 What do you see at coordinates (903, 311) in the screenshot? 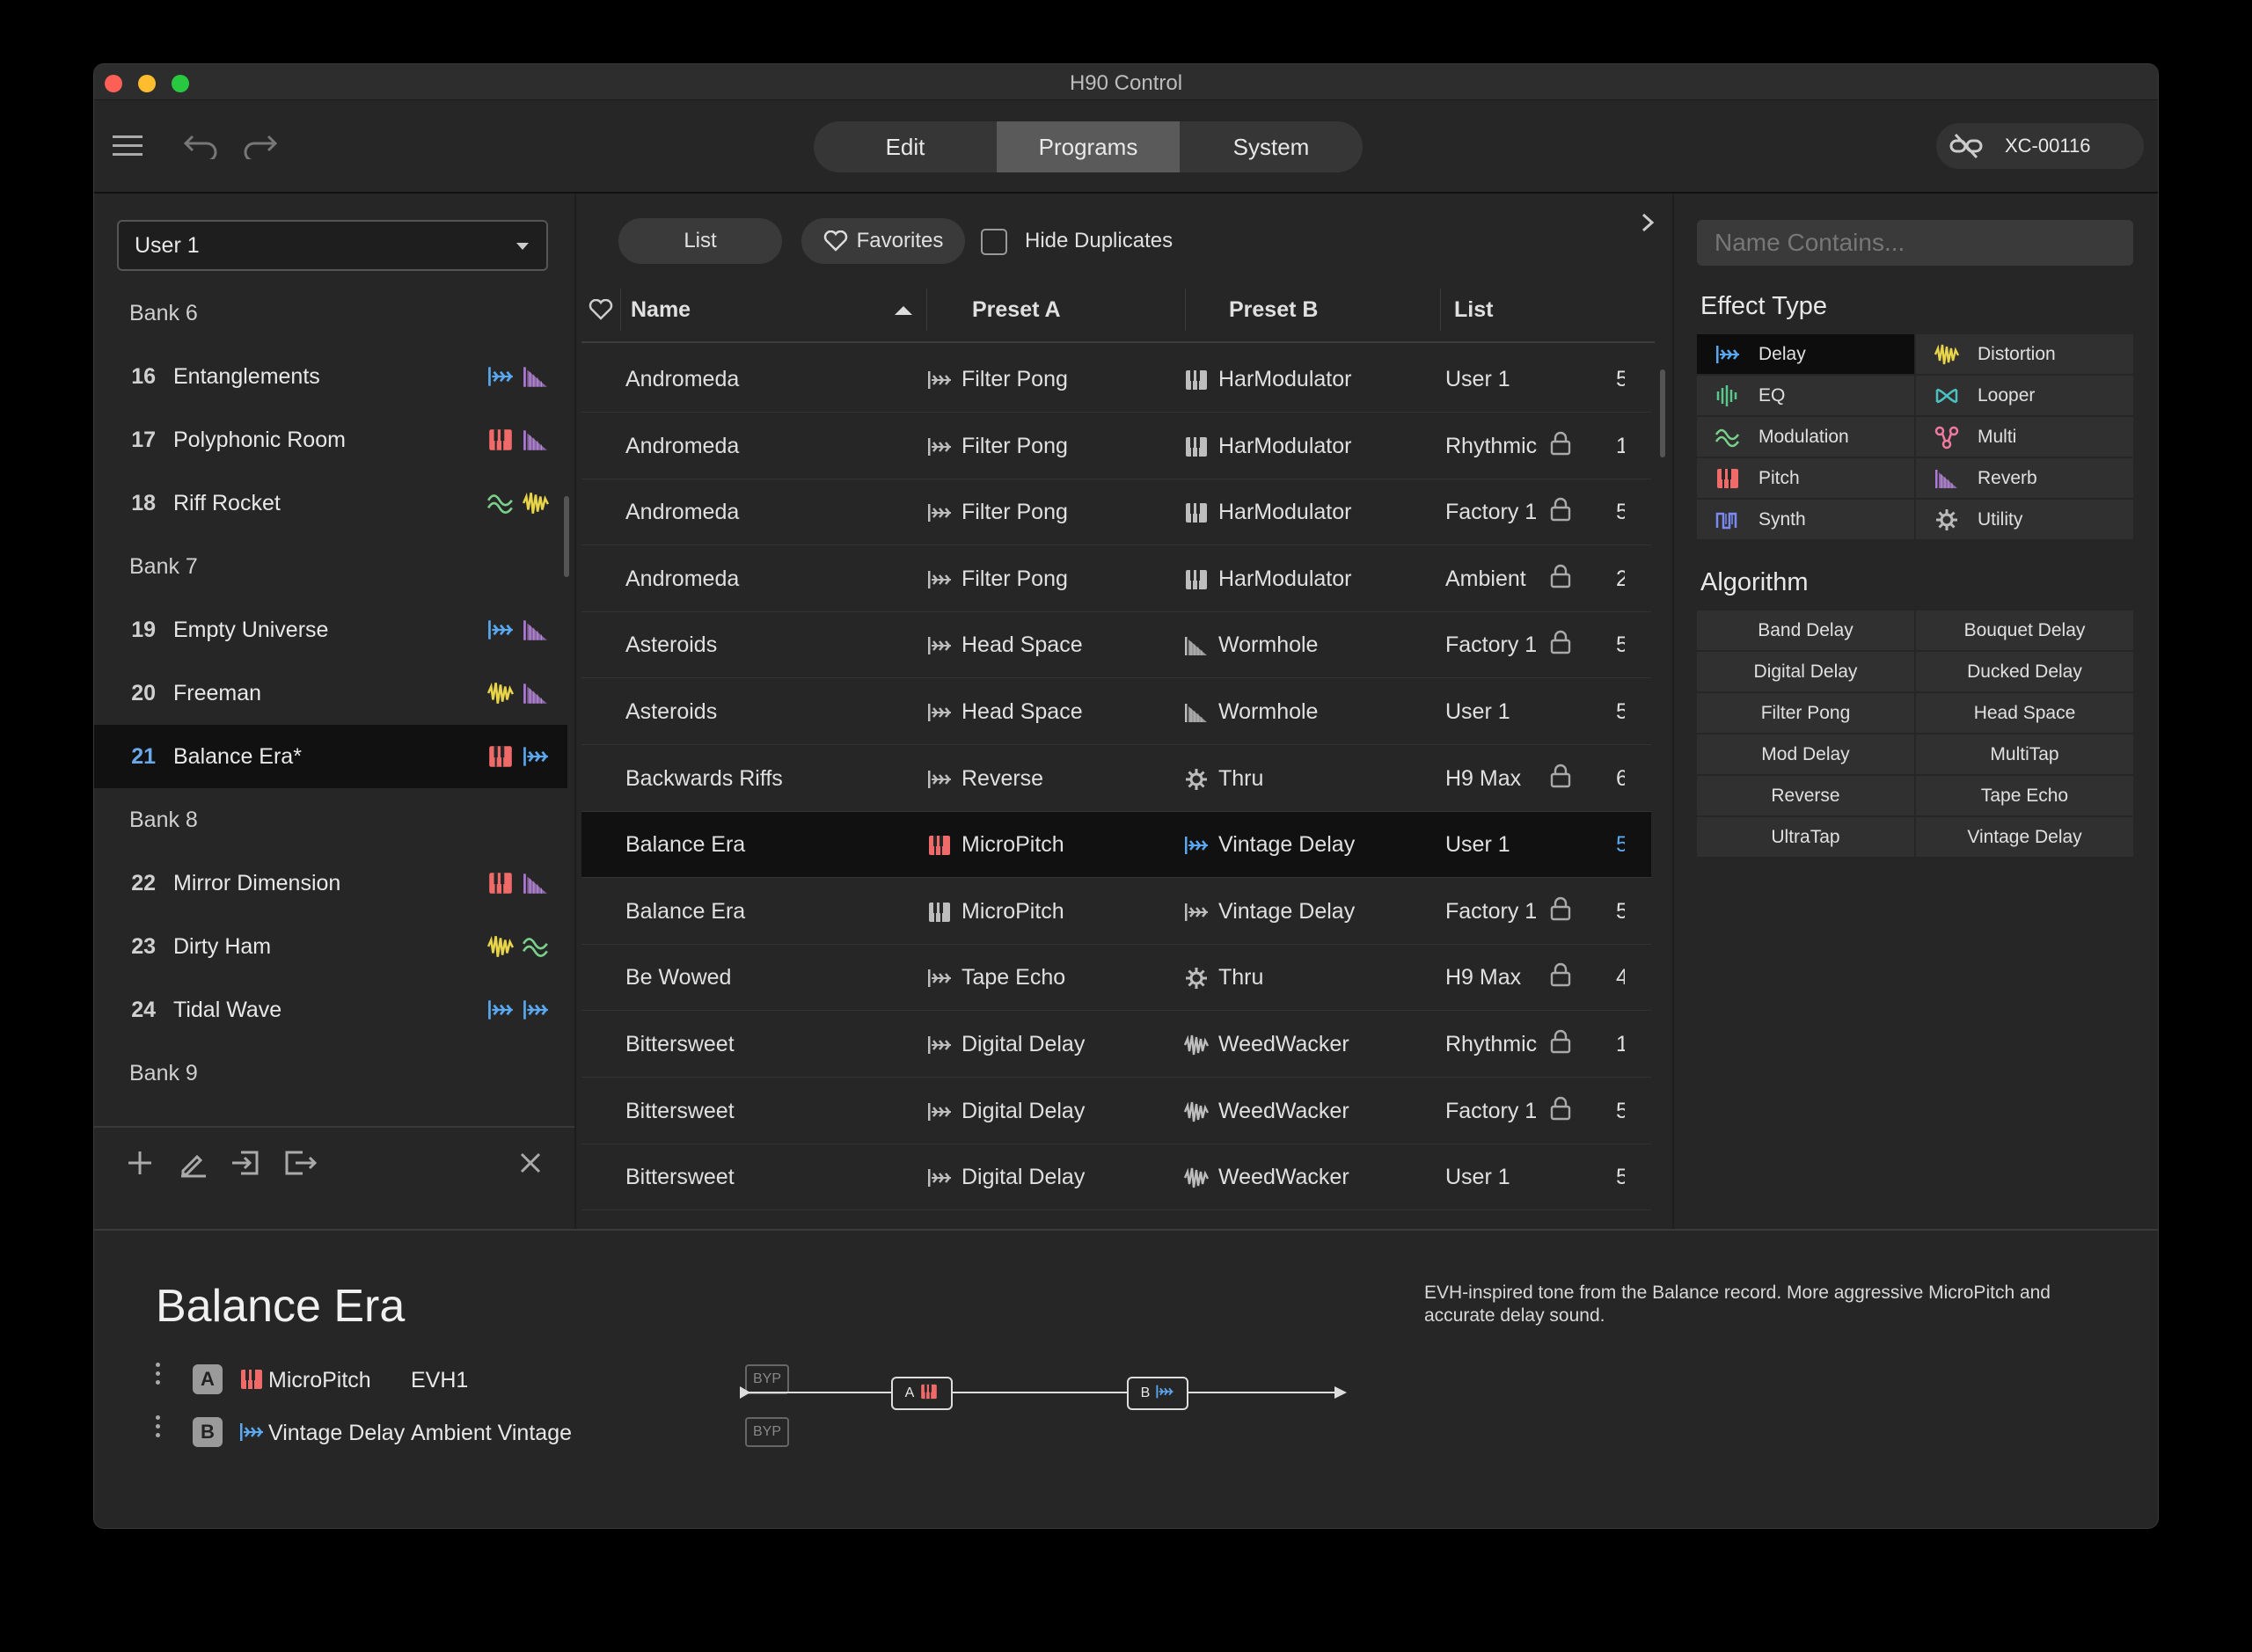
I see `sort-ascending-icon` at bounding box center [903, 311].